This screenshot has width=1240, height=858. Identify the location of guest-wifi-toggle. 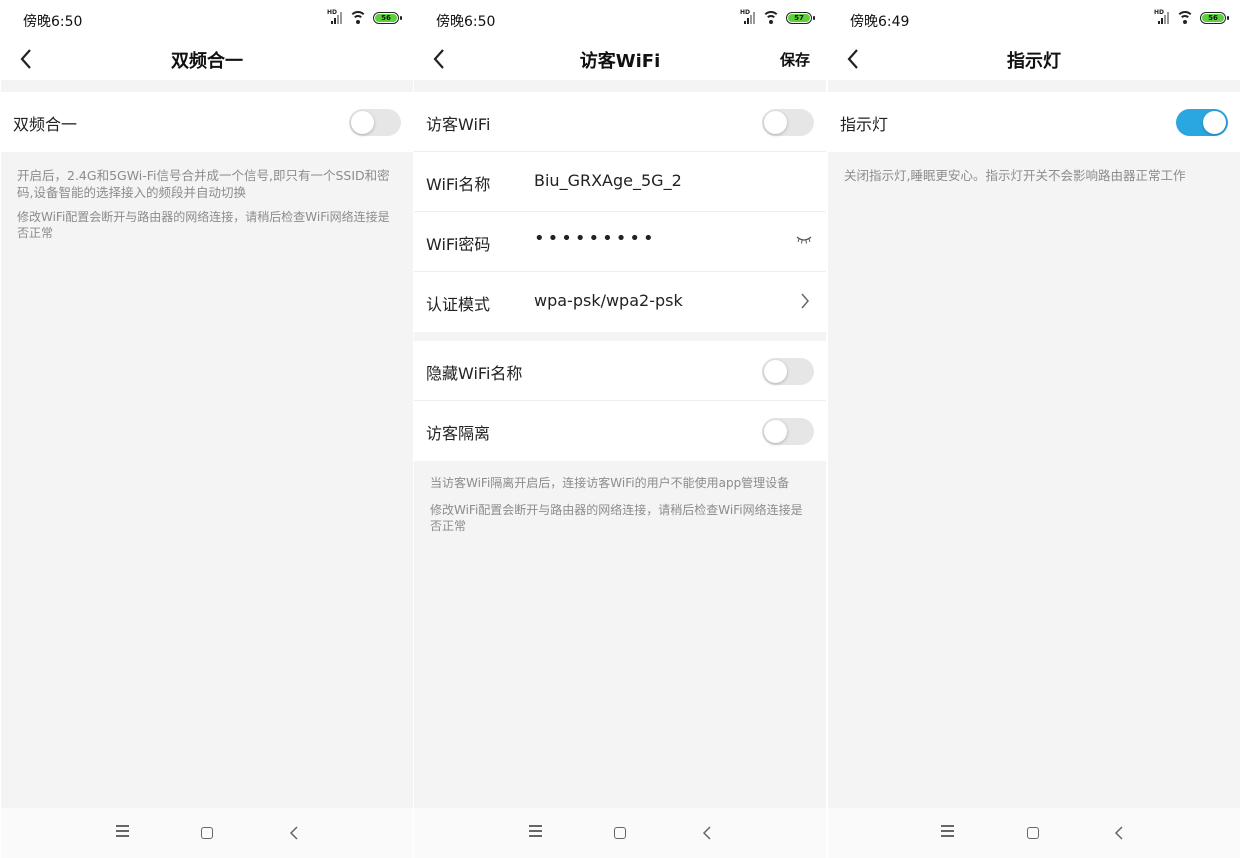
(788, 122).